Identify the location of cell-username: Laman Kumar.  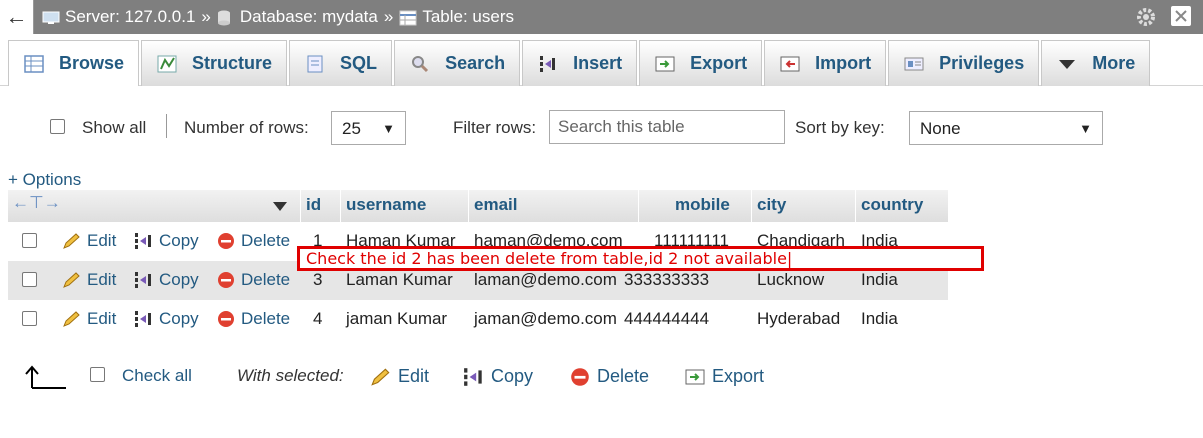
(399, 279).